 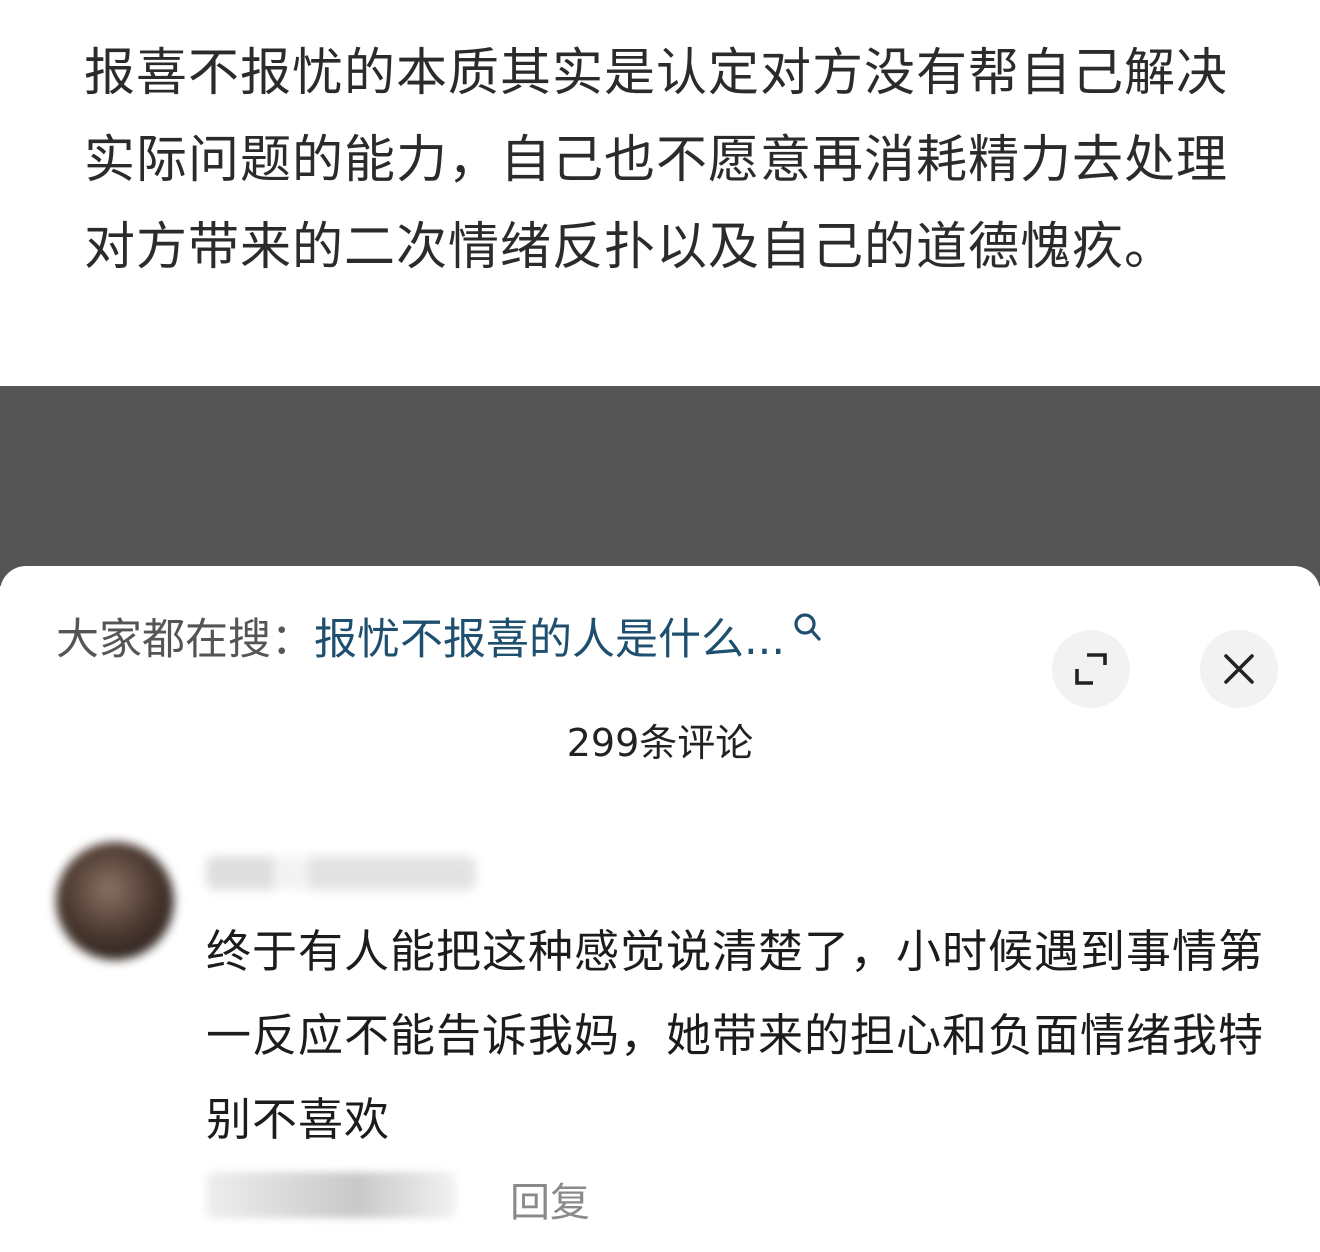 What do you see at coordinates (660, 743) in the screenshot?
I see `comment-count: 299条评论` at bounding box center [660, 743].